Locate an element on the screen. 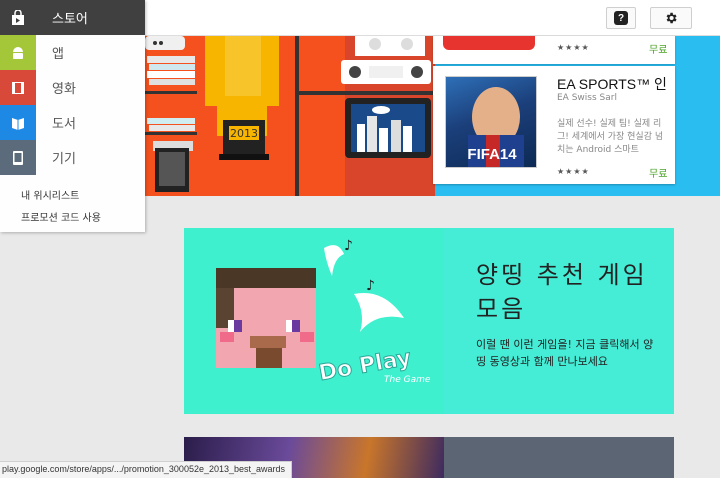 The image size is (720, 478). banner-description: 이럴 땐 이런 게임을! 지금 클릭해서 양띵 동영상과 함께 만나보세요 is located at coordinates (565, 353).